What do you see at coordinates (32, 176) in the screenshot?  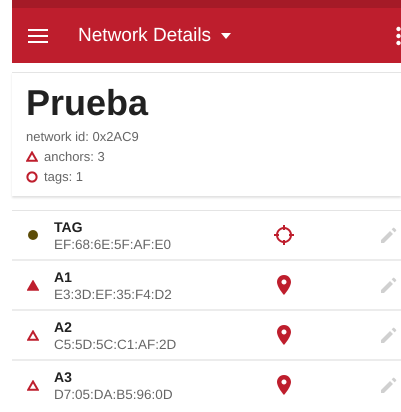 I see `circle-icon` at bounding box center [32, 176].